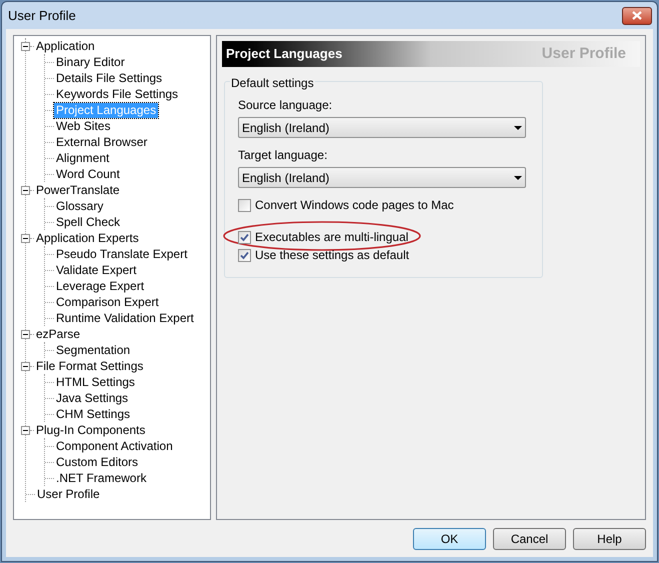 This screenshot has height=563, width=659. I want to click on tree-item: Validate Expert, so click(96, 270).